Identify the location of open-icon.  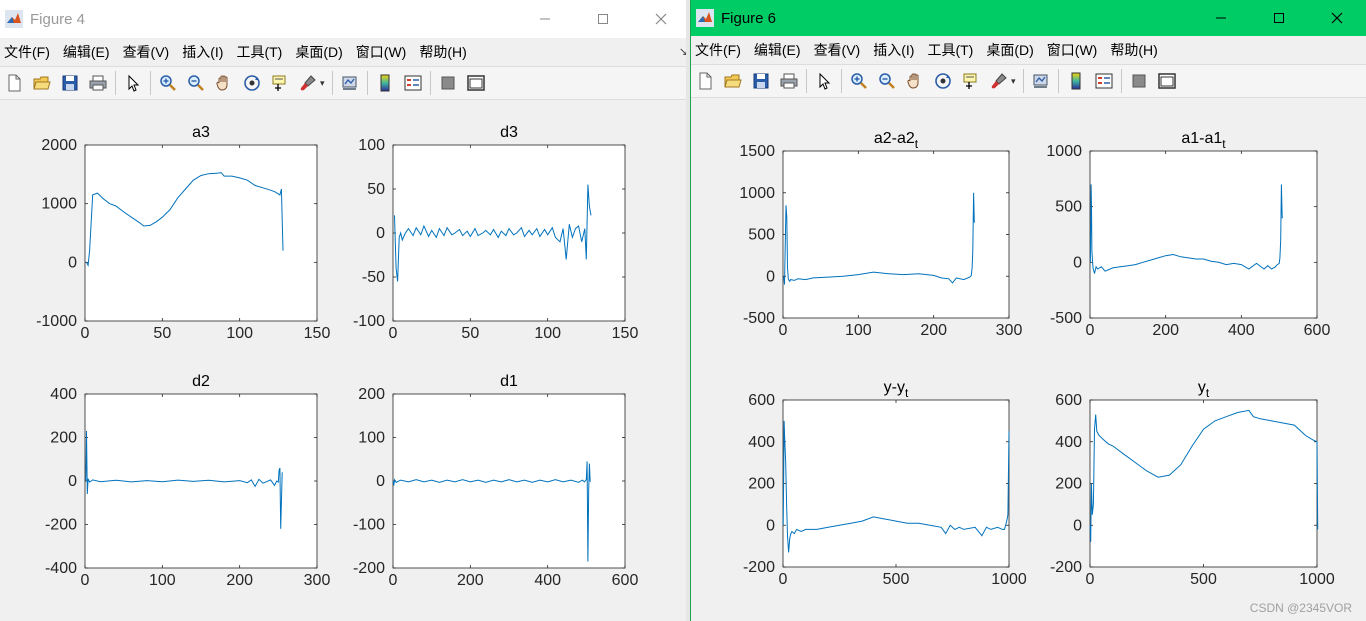
(42, 83).